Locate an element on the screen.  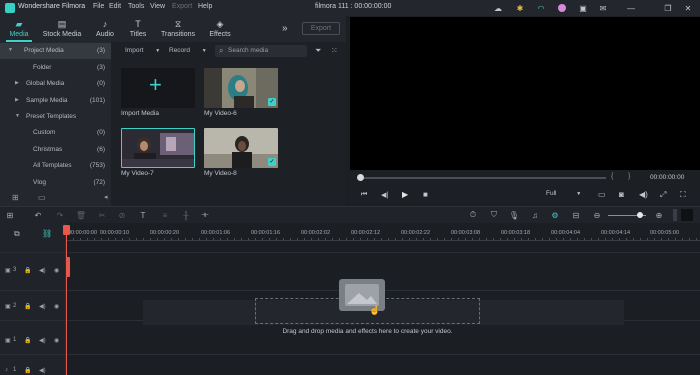
menu-edit: Edit is located at coordinates (115, 6).